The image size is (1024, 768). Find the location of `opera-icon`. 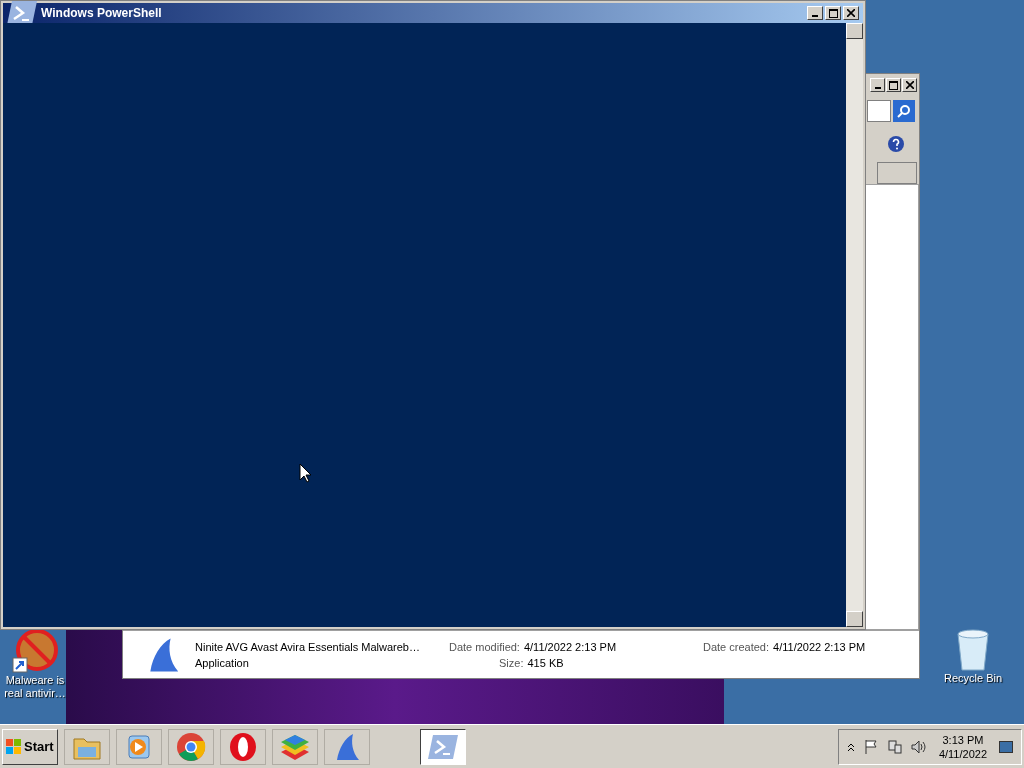

opera-icon is located at coordinates (242, 746).